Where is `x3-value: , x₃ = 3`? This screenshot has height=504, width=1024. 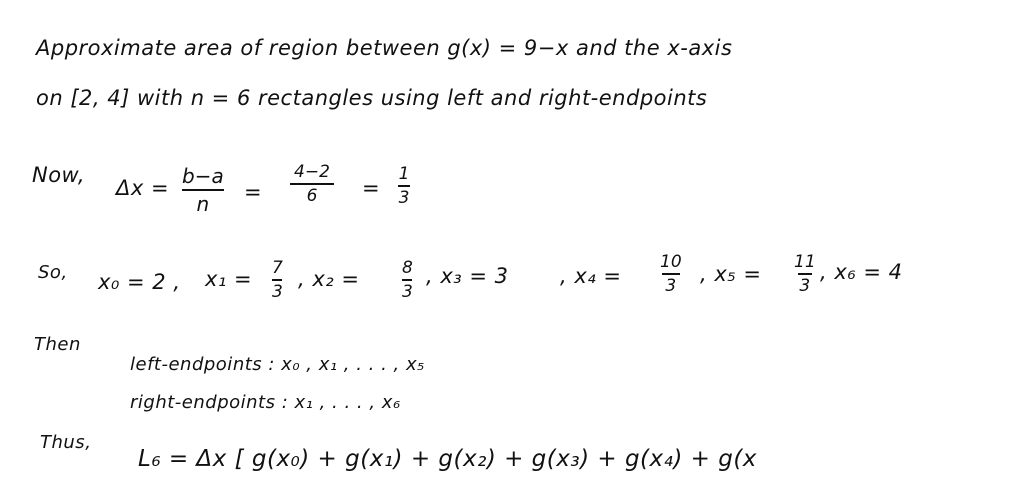 x3-value: , x₃ = 3 is located at coordinates (467, 276).